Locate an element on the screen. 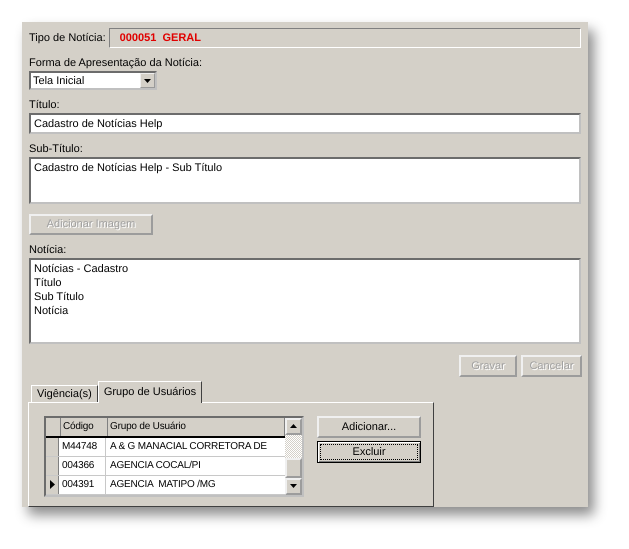 This screenshot has height=549, width=629. column-header: Código is located at coordinates (84, 427).